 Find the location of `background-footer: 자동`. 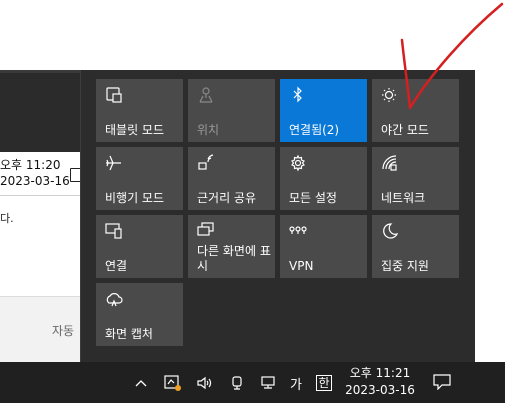

background-footer: 자동 is located at coordinates (40, 329).